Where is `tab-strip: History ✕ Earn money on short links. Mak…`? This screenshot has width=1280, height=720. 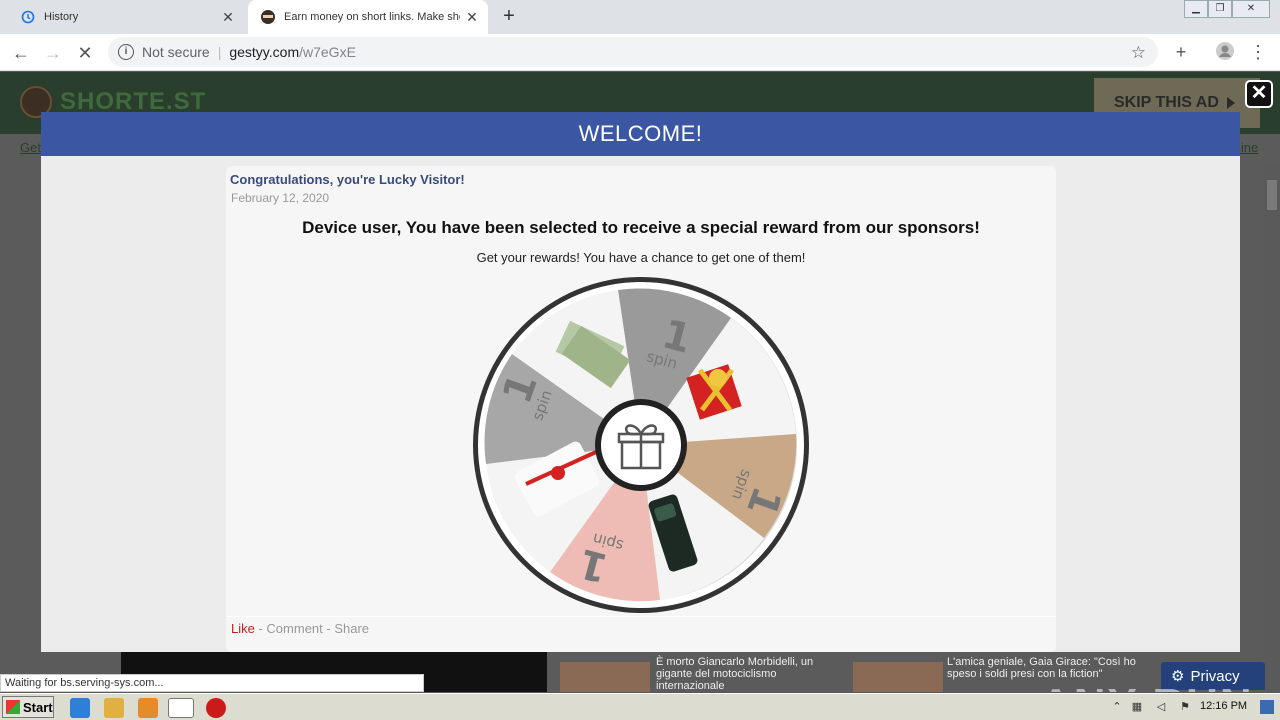
tab-strip: History ✕ Earn money on short links. Mak… is located at coordinates (640, 17).